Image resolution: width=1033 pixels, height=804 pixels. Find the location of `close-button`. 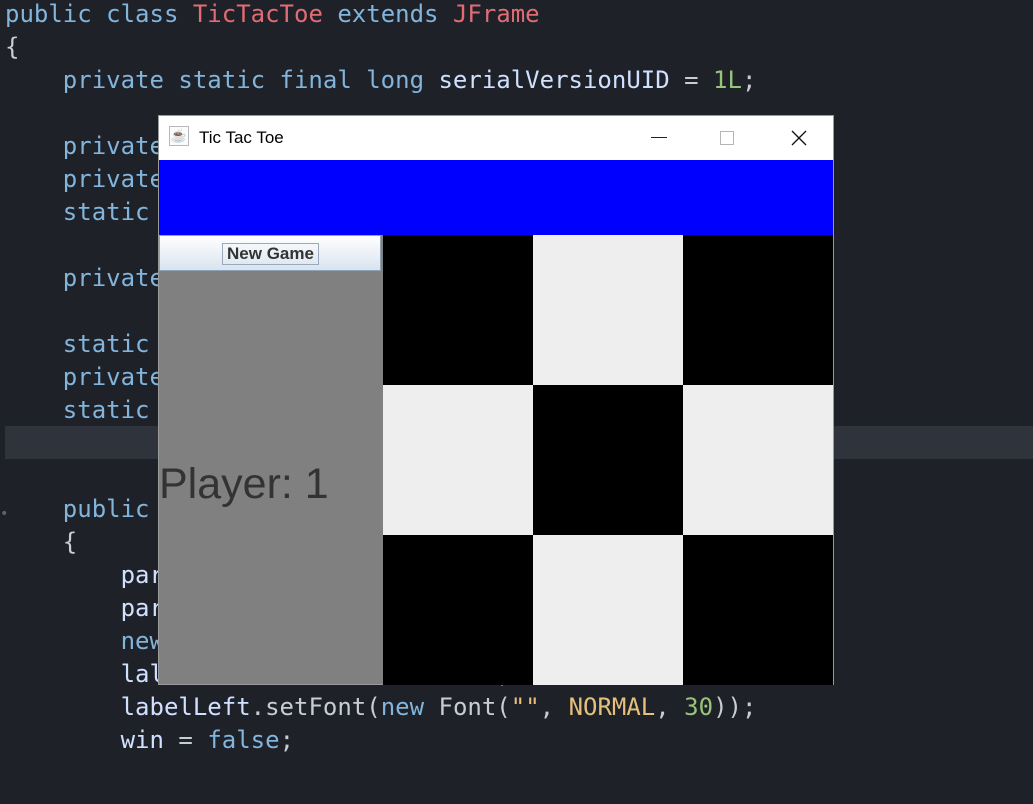

close-button is located at coordinates (798, 138).